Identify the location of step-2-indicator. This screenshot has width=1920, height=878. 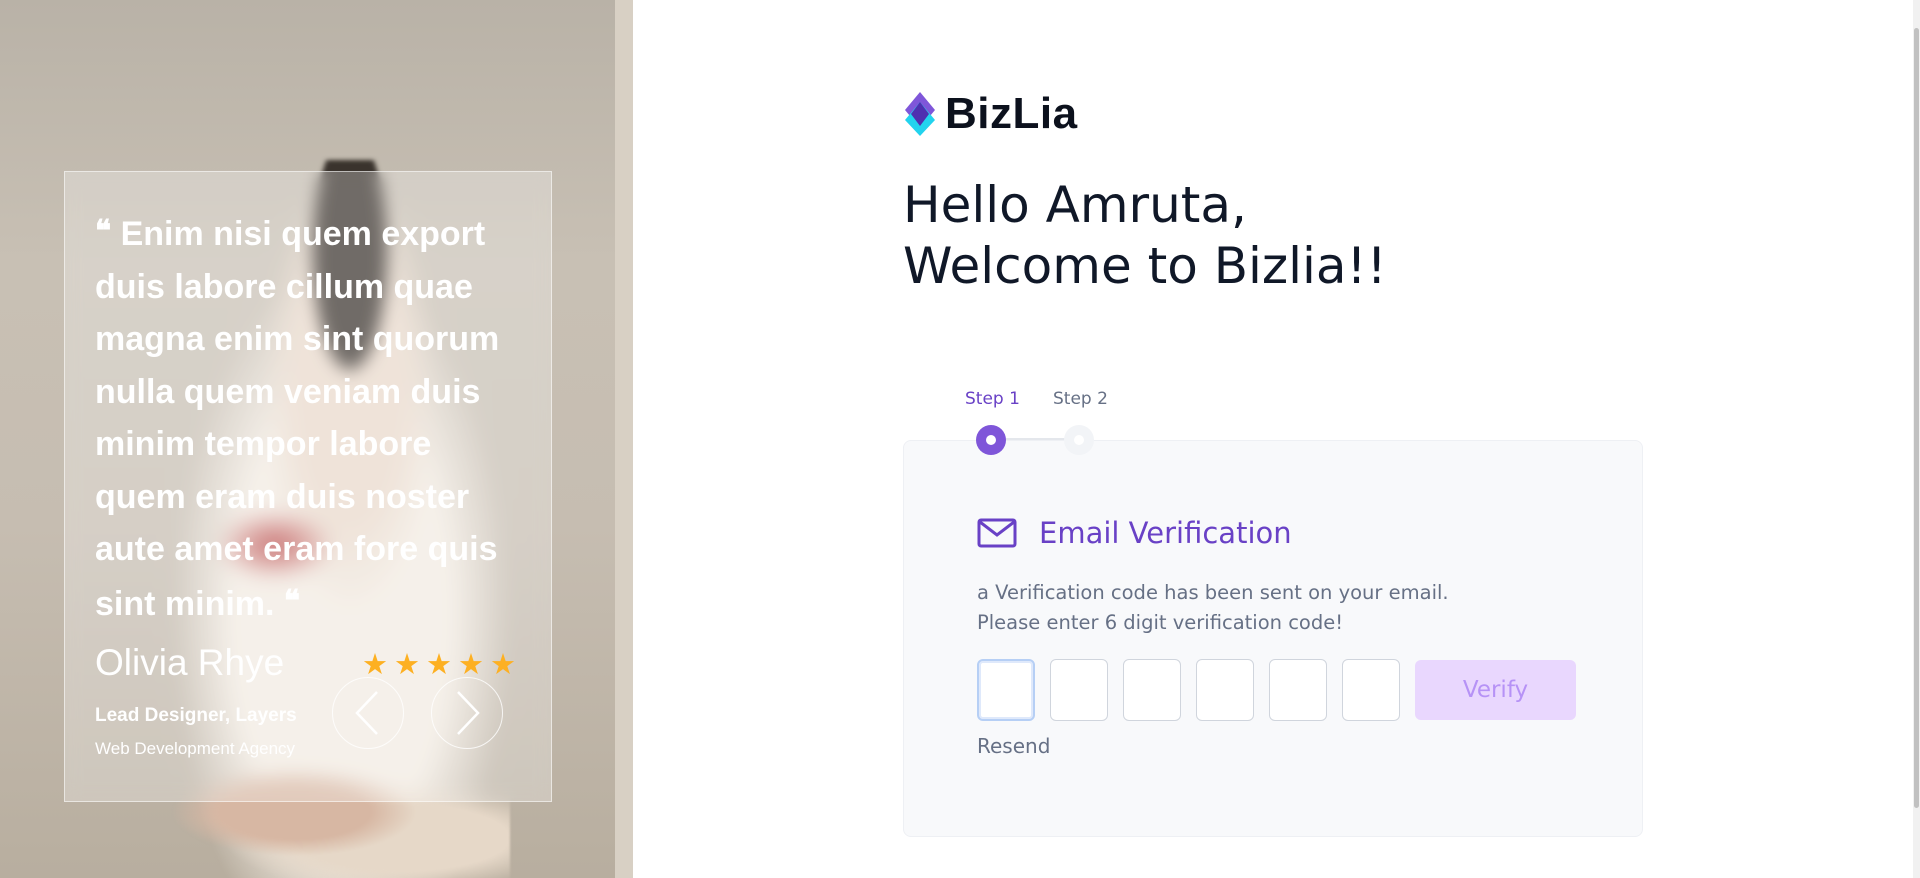
(1079, 440).